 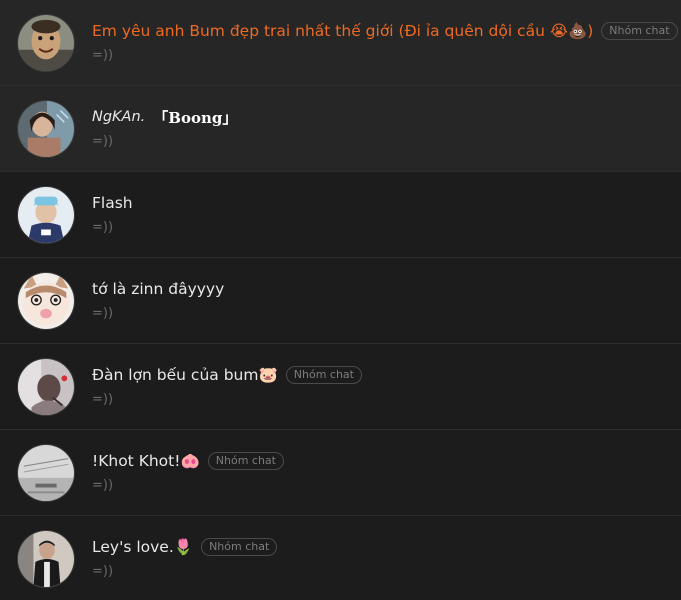 What do you see at coordinates (340, 129) in the screenshot?
I see `conversation-row: NgKAn. 「Boong」 =))` at bounding box center [340, 129].